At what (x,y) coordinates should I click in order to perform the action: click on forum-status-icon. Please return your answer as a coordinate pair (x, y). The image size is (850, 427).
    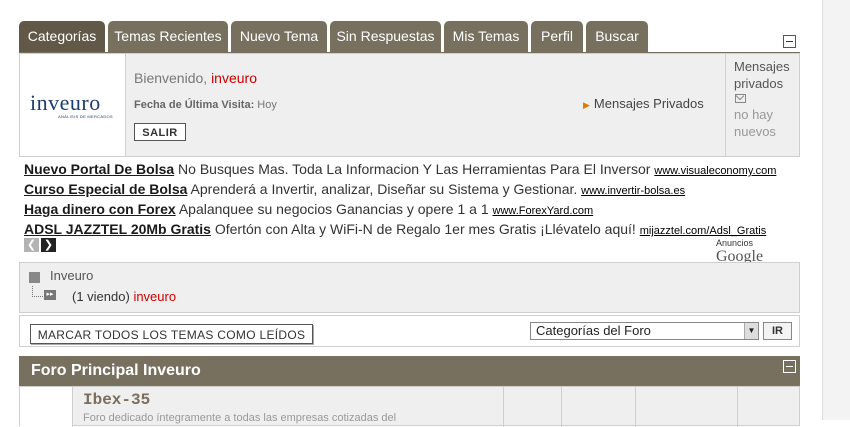
    Looking at the image, I should click on (46, 407).